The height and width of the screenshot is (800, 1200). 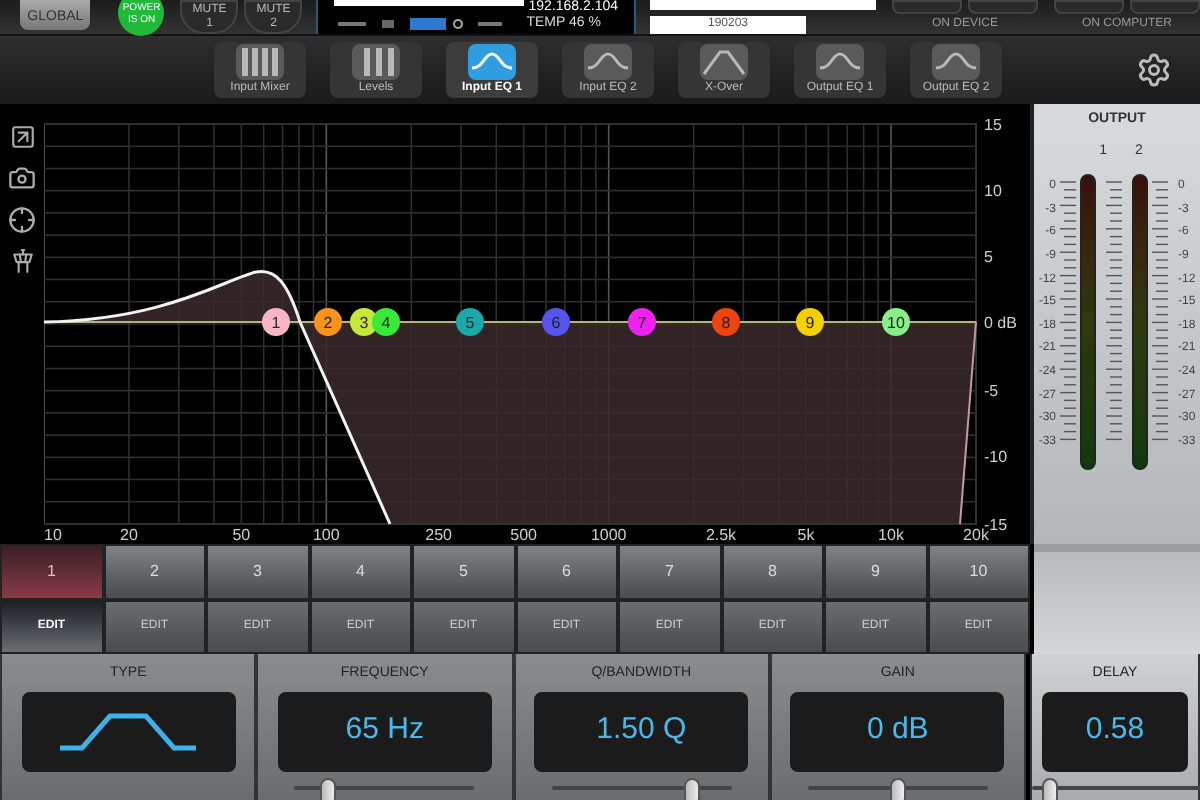 What do you see at coordinates (763, 5) in the screenshot?
I see `text-field` at bounding box center [763, 5].